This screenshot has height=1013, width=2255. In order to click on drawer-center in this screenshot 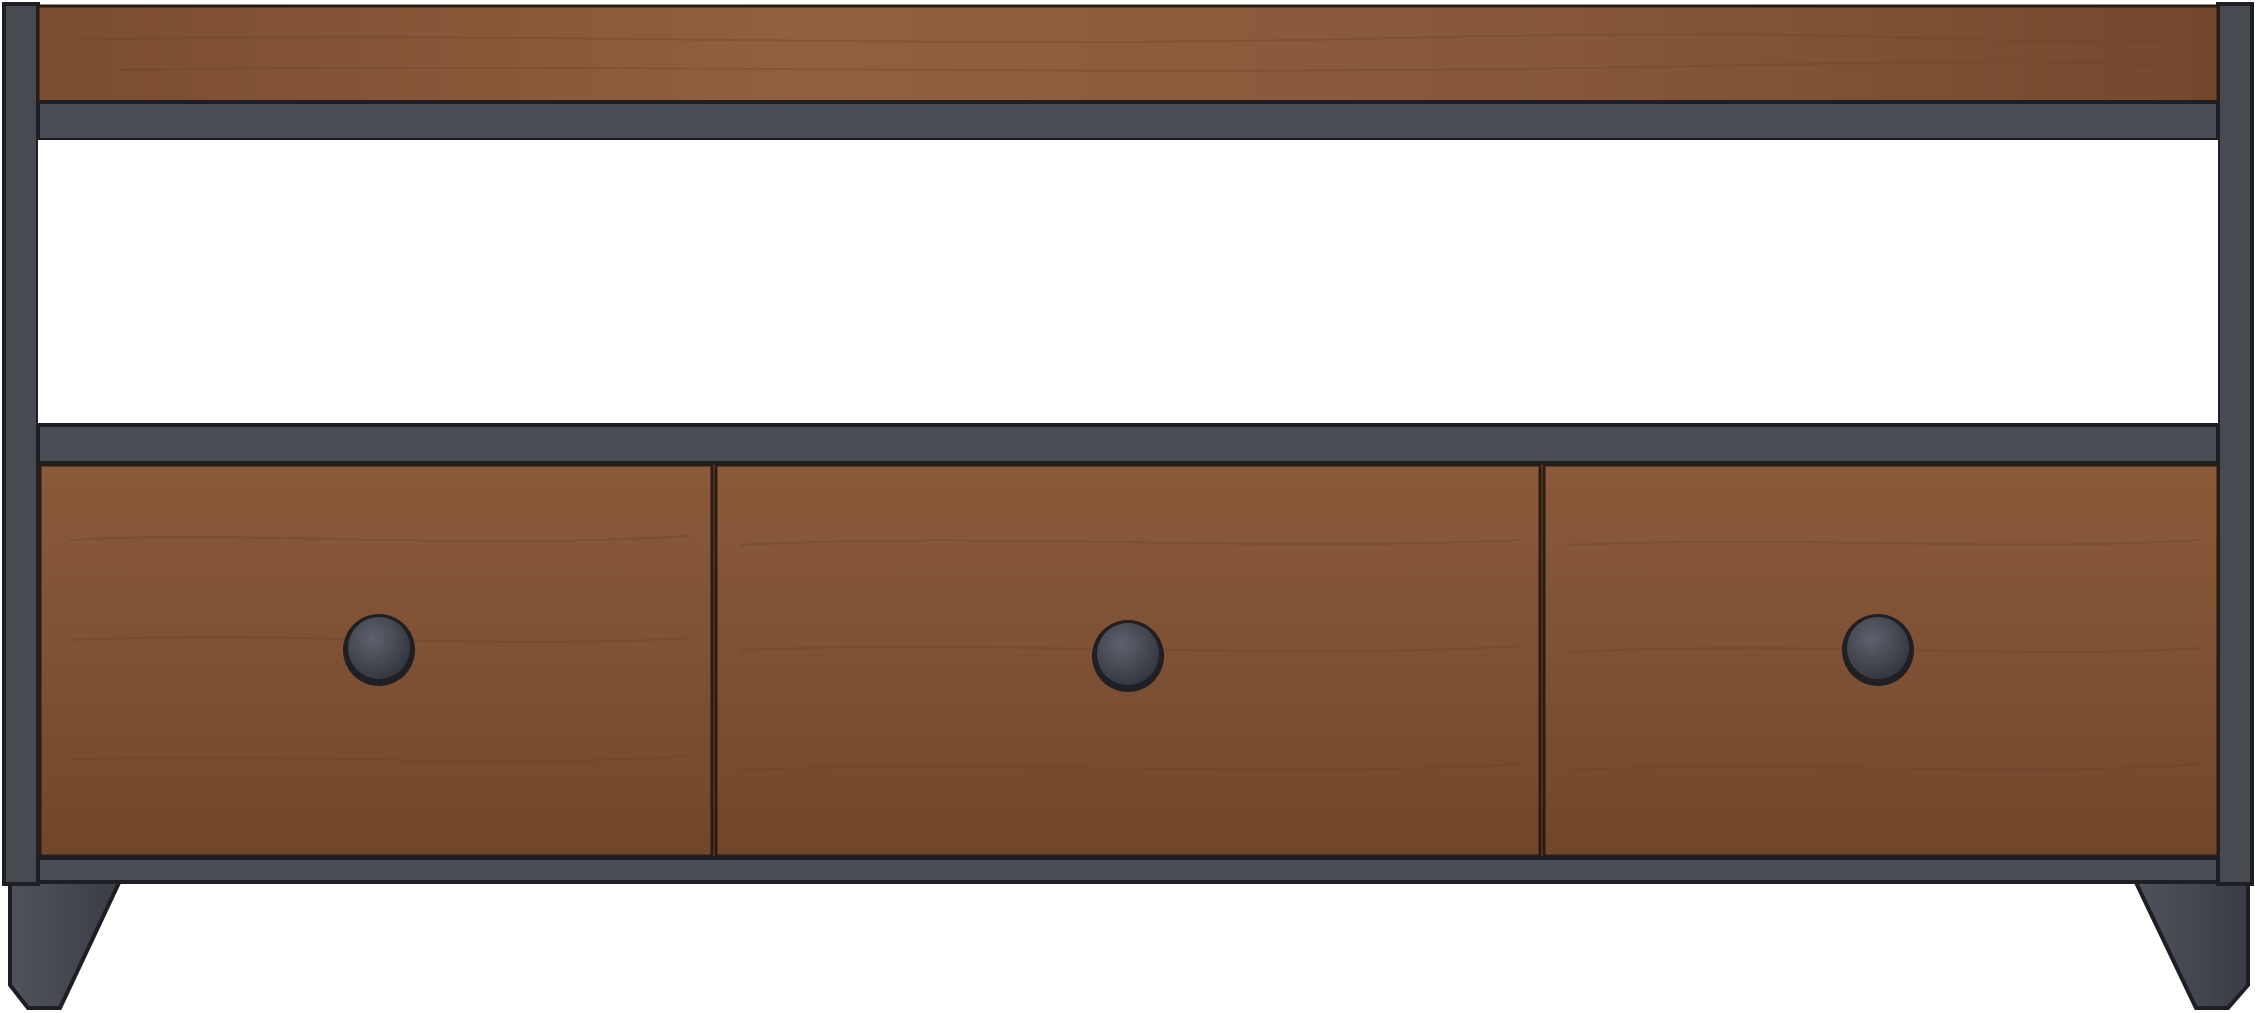, I will do `click(1128, 660)`.